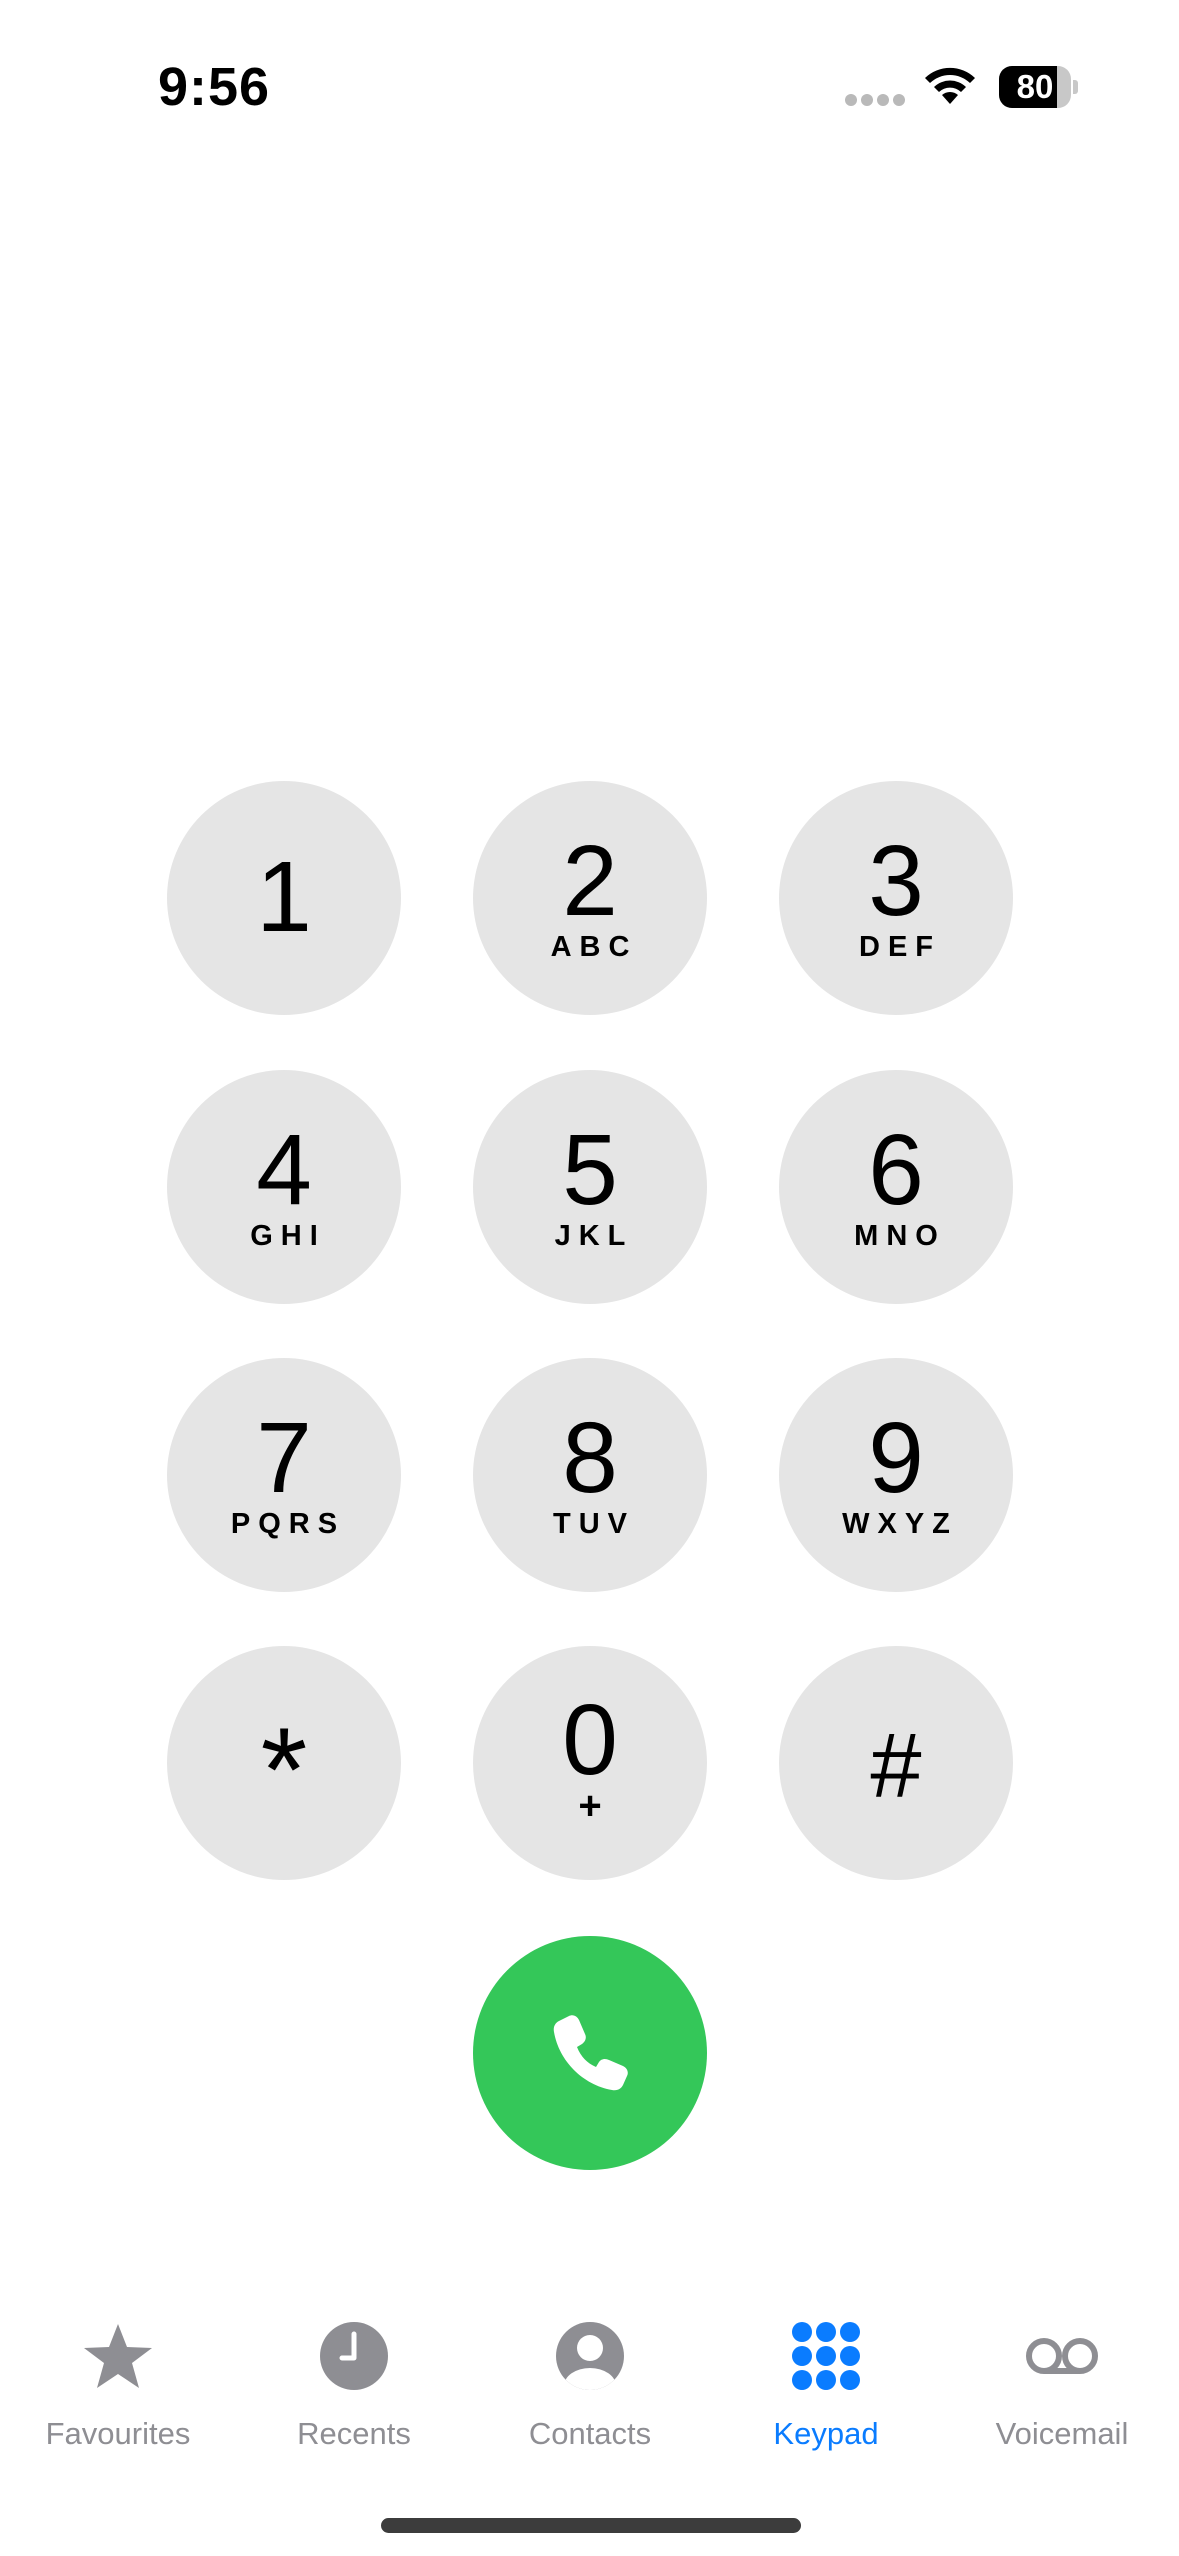  I want to click on tab-favourites: Favourites, so click(118, 2395).